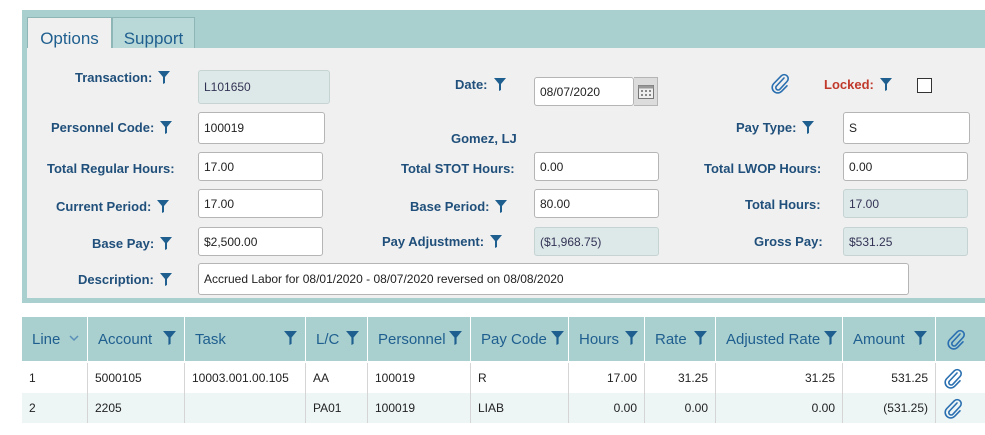  Describe the element at coordinates (450, 206) in the screenshot. I see `base-period-label-text: Base Period:` at that location.